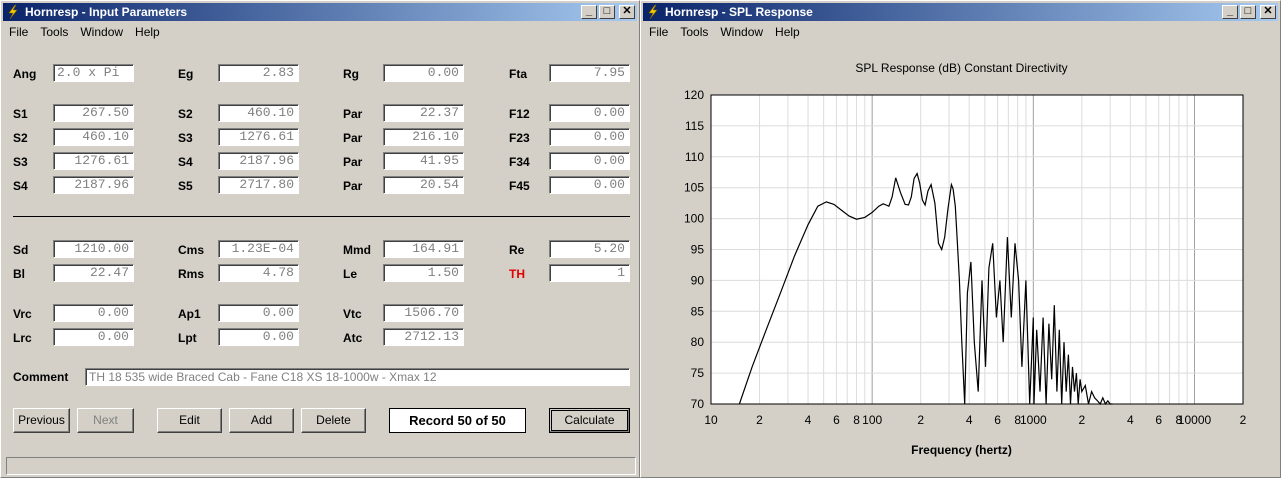 This screenshot has width=1281, height=478. Describe the element at coordinates (589, 73) in the screenshot. I see `param-field-fta: 7.95` at that location.